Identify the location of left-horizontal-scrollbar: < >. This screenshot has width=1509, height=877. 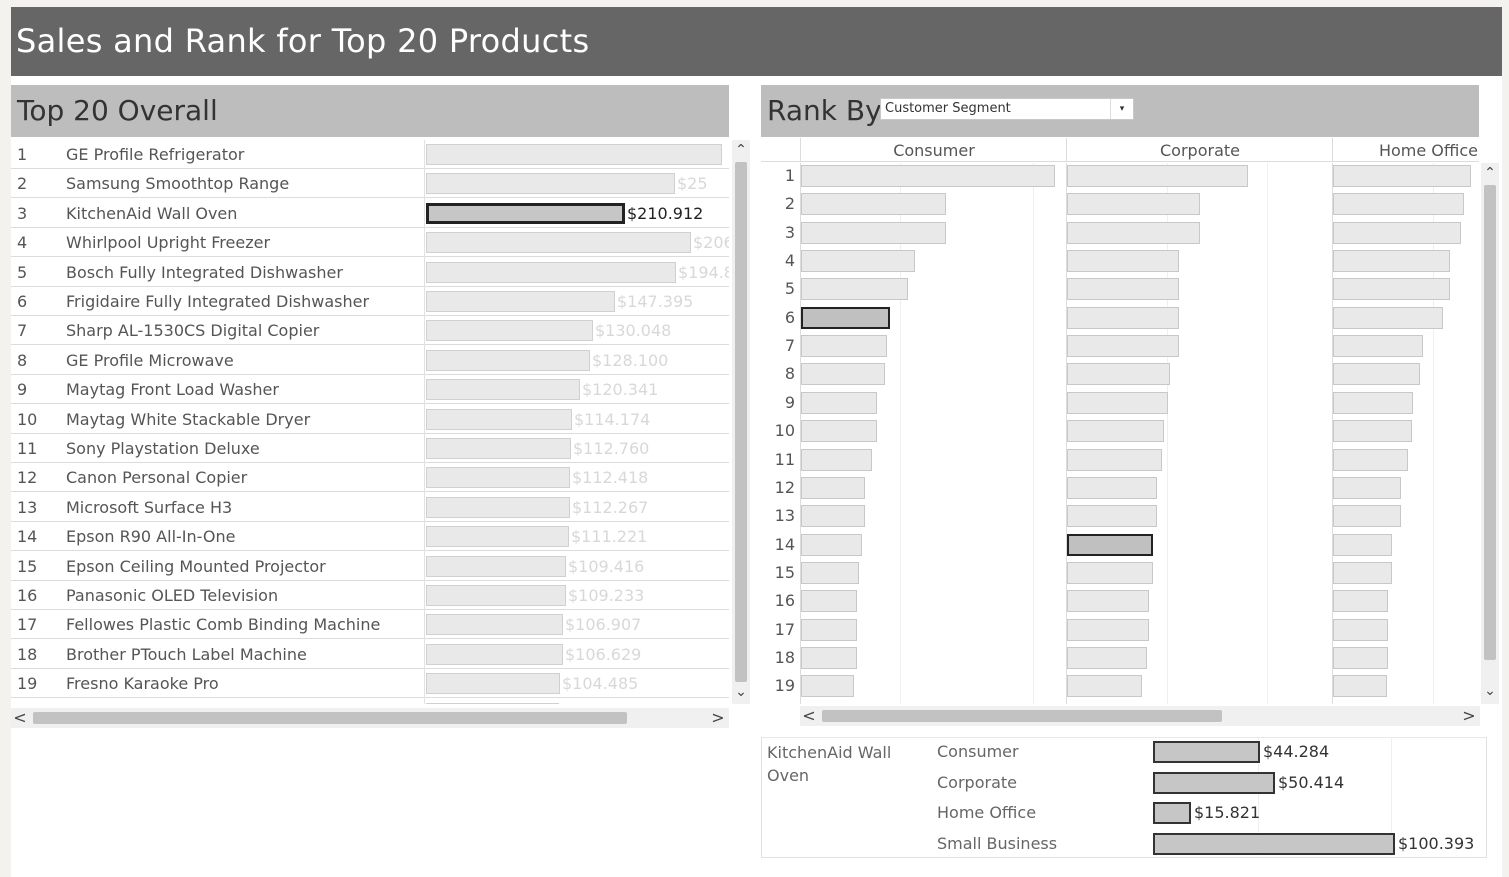
(370, 718).